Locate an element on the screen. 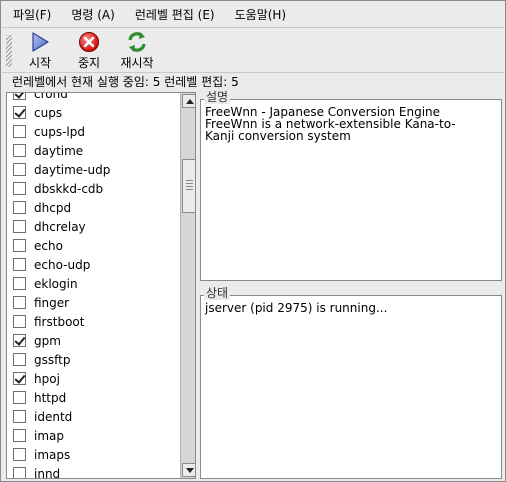 The width and height of the screenshot is (506, 482). stop-button: 중지 is located at coordinates (89, 51).